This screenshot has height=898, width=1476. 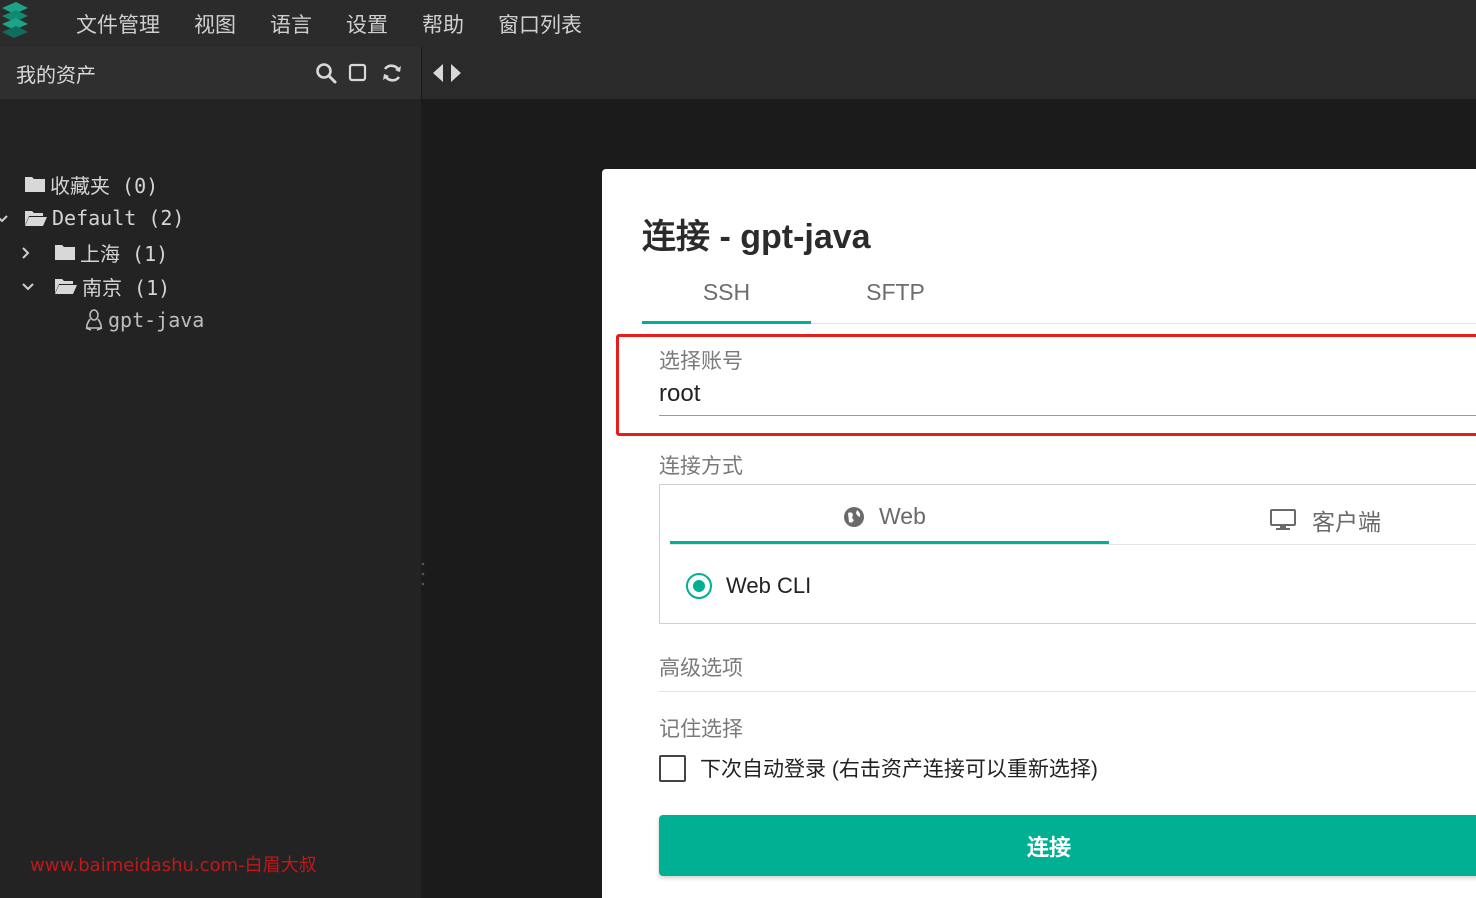 What do you see at coordinates (540, 24) in the screenshot?
I see `menu-window-list: 窗口列表` at bounding box center [540, 24].